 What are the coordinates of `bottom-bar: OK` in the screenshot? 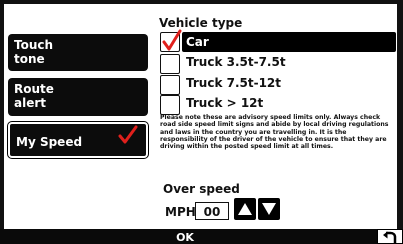 It's located at (201, 236).